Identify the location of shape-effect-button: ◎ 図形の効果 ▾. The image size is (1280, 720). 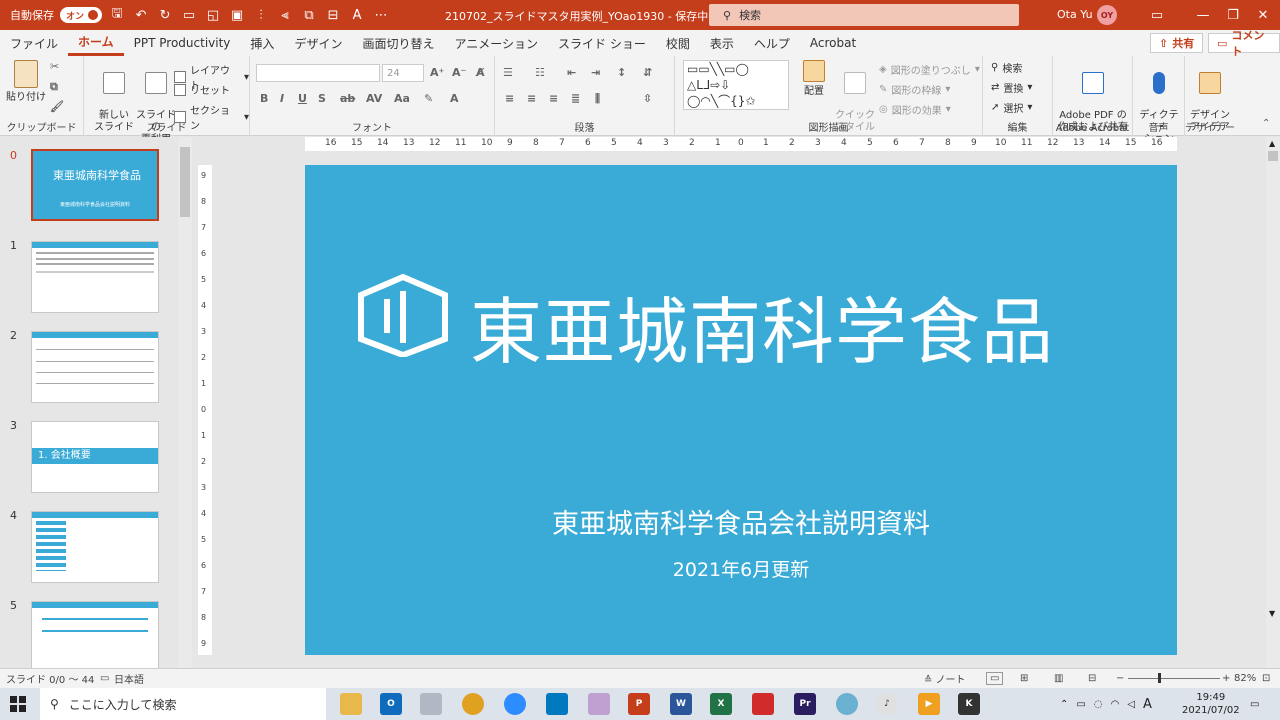
(915, 109).